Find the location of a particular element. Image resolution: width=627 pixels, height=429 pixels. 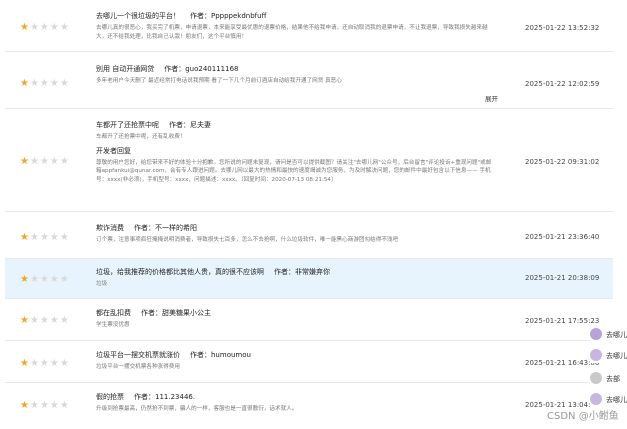

review-body: 垃圾 is located at coordinates (102, 284).